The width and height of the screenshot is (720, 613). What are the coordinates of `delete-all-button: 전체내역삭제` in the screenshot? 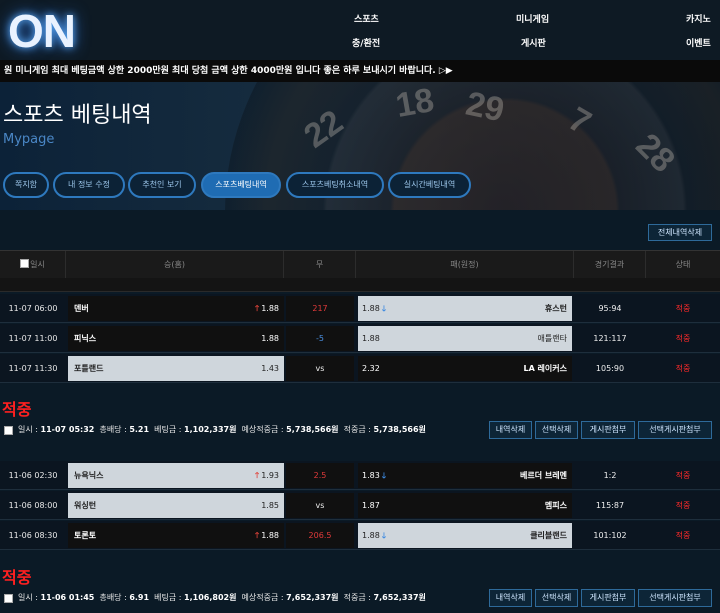 It's located at (680, 232).